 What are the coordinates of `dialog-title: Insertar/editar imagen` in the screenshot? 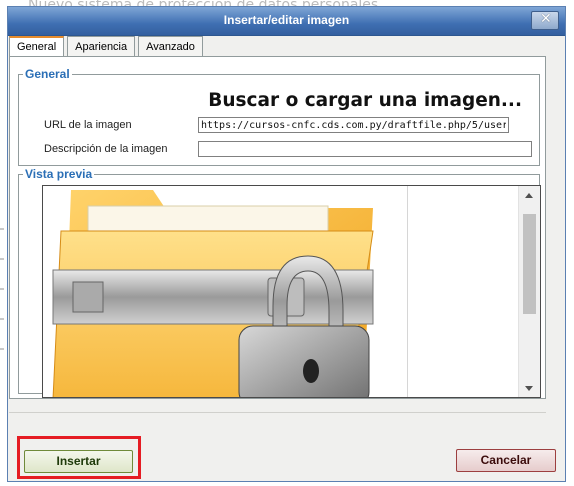 It's located at (286, 20).